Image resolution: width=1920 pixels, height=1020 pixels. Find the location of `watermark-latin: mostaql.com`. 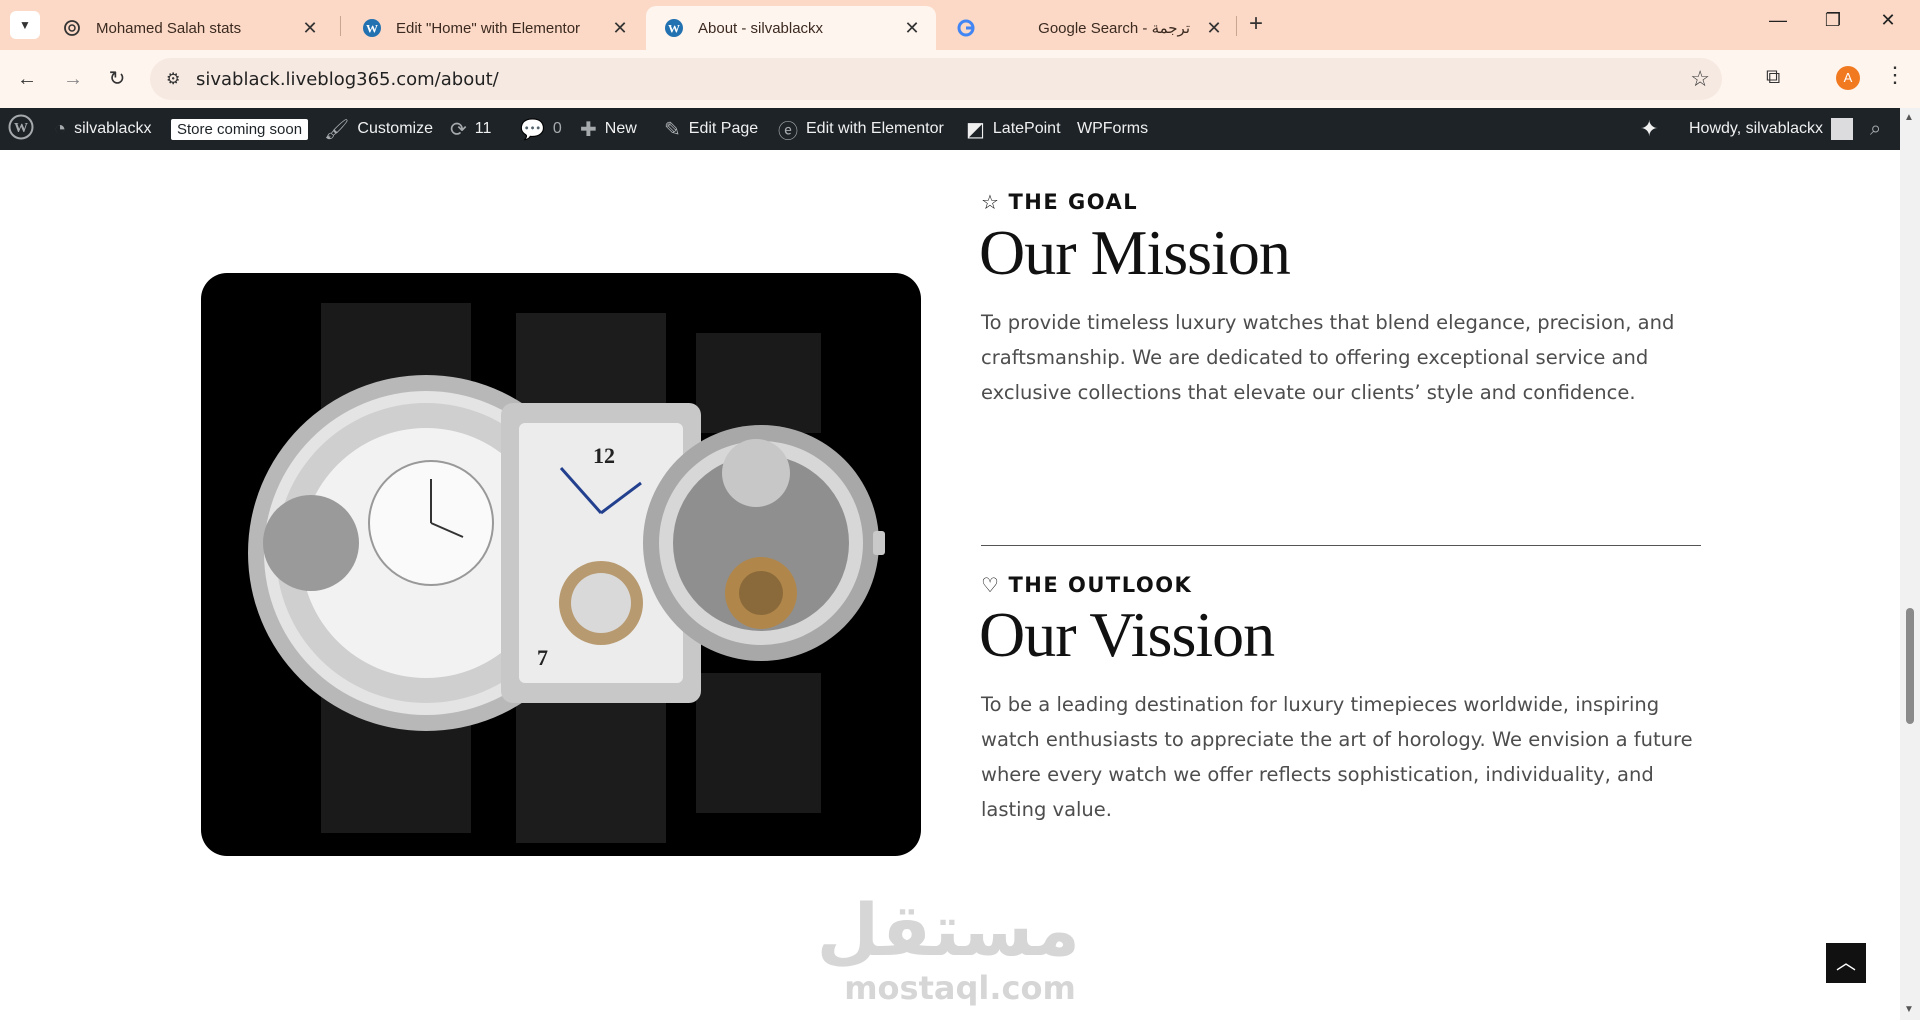

watermark-latin: mostaql.com is located at coordinates (960, 988).